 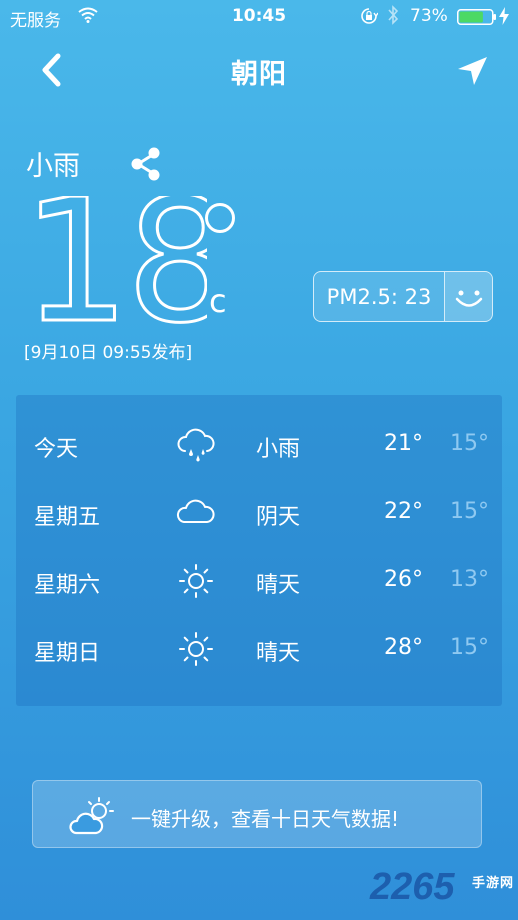 I want to click on forecast-row: 星期日 晴天 28° 15°, so click(x=259, y=649).